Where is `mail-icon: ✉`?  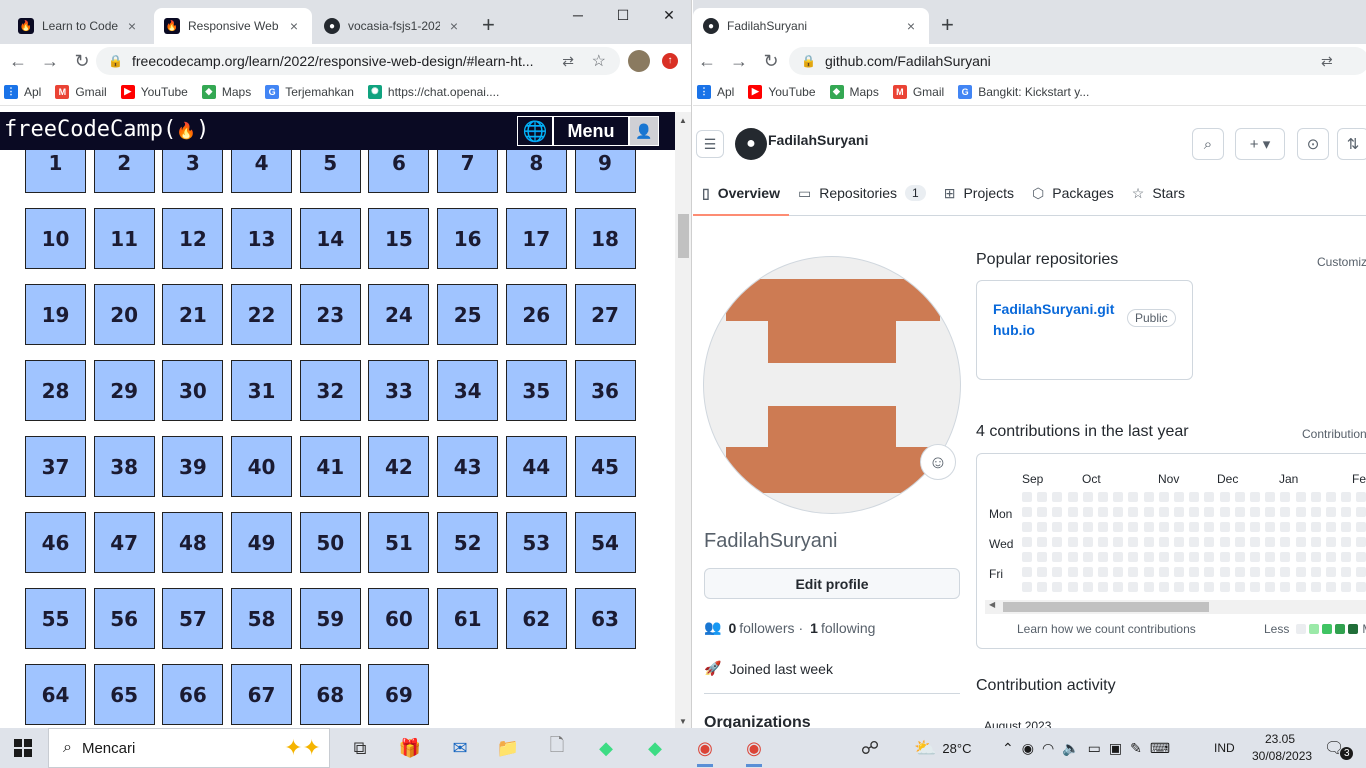 mail-icon: ✉ is located at coordinates (460, 748).